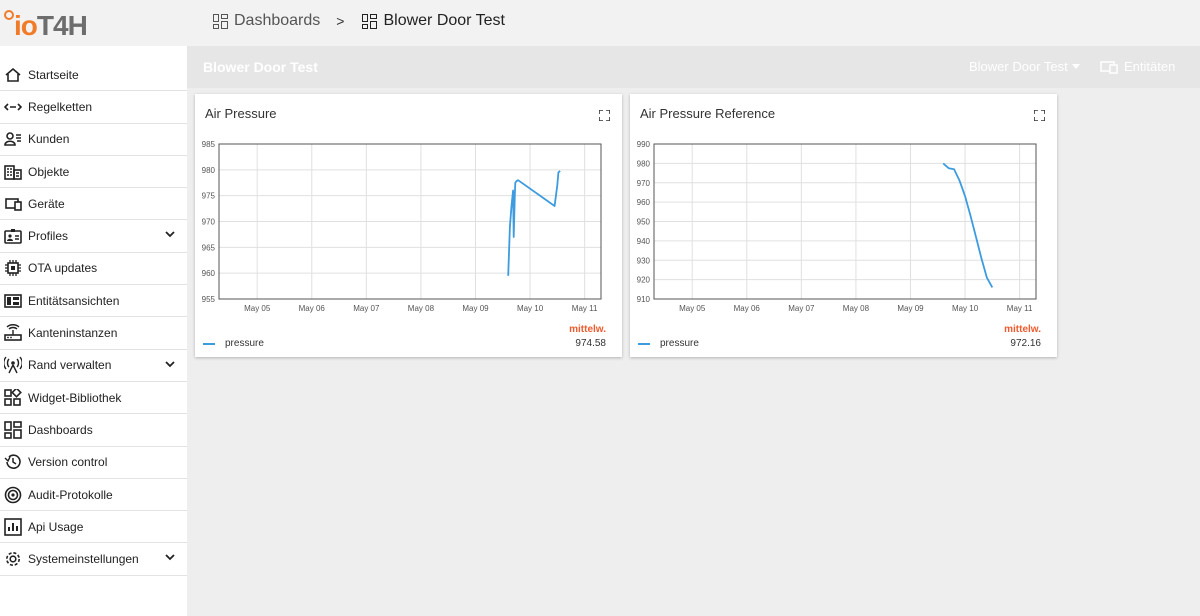 The image size is (1200, 616). I want to click on home-icon, so click(13, 75).